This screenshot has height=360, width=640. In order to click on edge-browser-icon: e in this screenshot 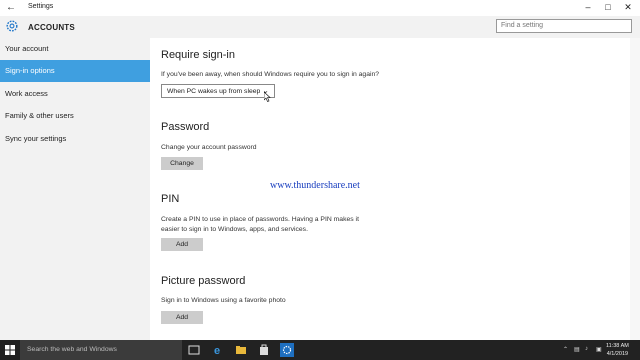, I will do `click(218, 350)`.